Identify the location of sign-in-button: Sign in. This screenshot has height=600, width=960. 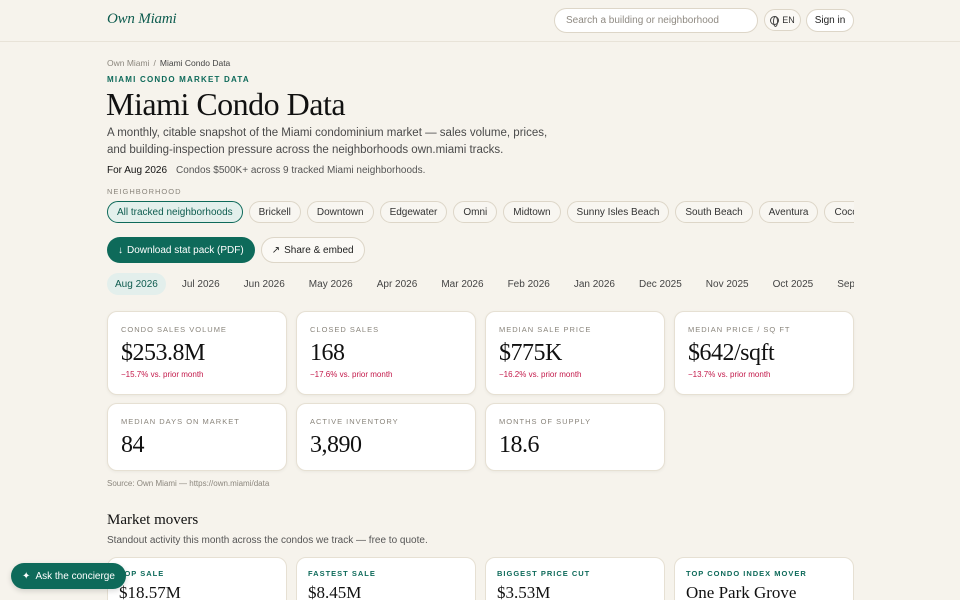
(830, 20).